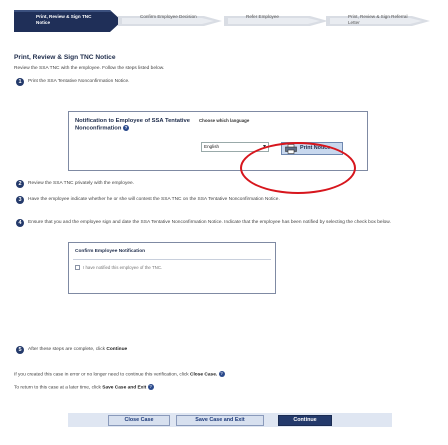 The height and width of the screenshot is (445, 448). Describe the element at coordinates (110, 251) in the screenshot. I see `confirm-title: Confirm Employee Notification` at that location.